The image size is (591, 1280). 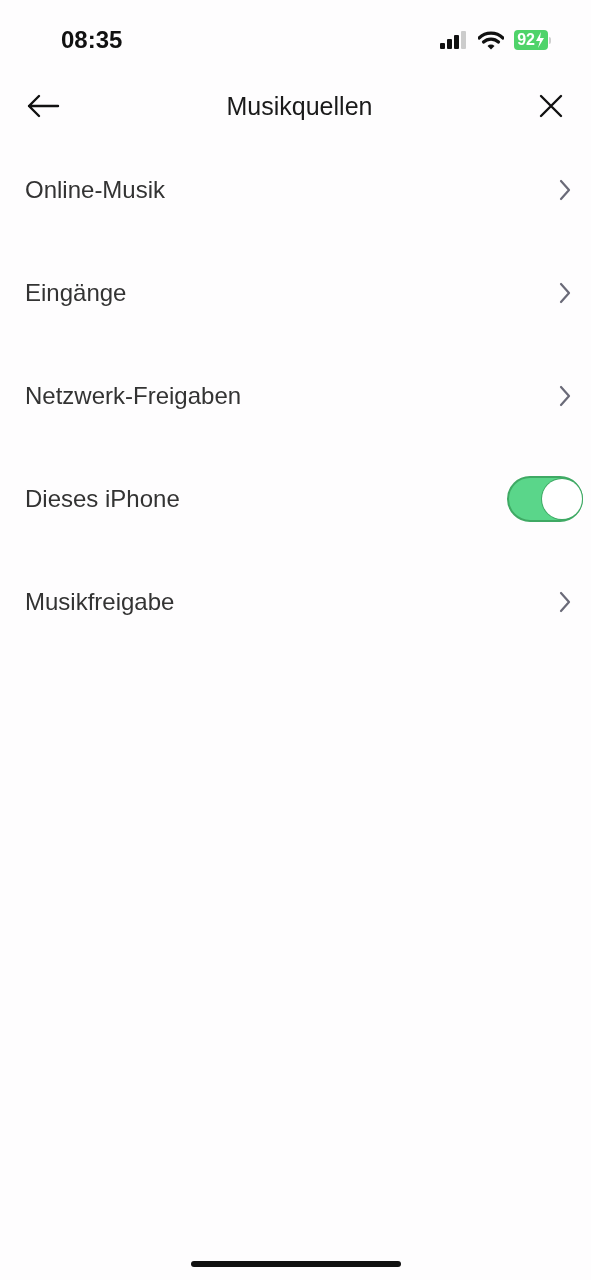 I want to click on screen-title: Musikquellen, so click(x=299, y=106).